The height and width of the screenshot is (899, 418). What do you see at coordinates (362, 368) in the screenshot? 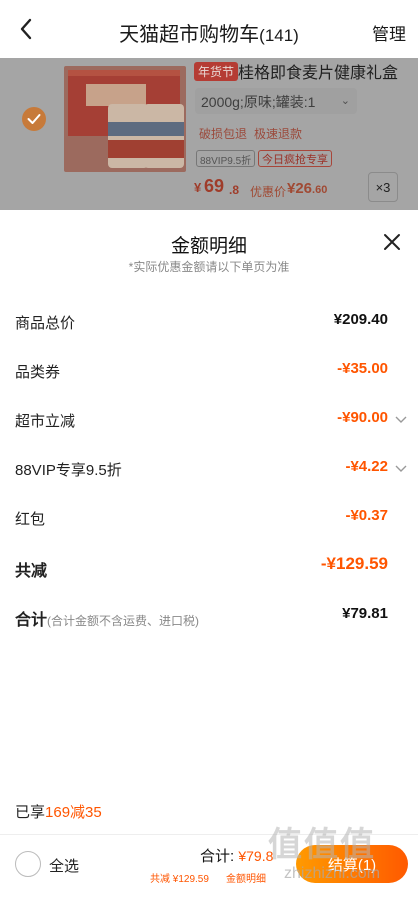
I see `row-value: -¥35.00` at bounding box center [362, 368].